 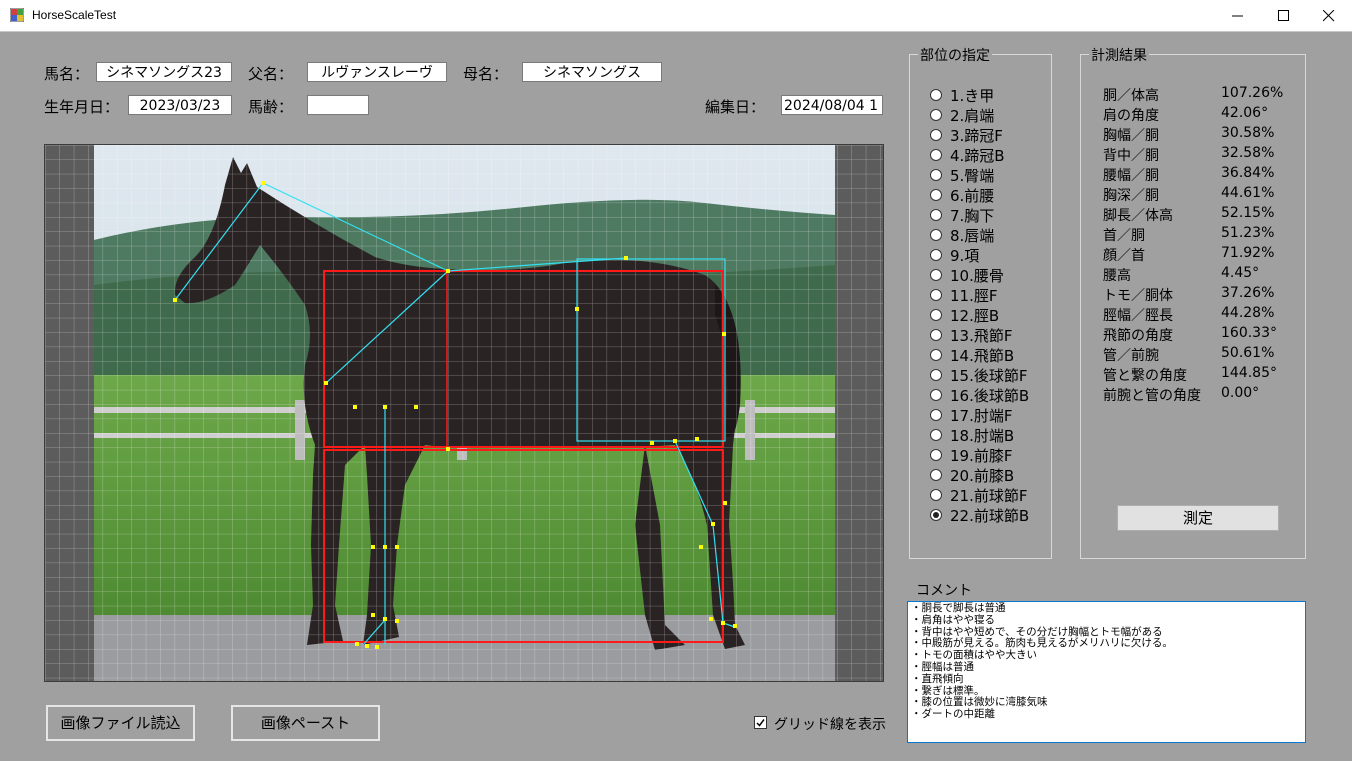 What do you see at coordinates (982, 435) in the screenshot?
I see `part-radio-label: 18.肘端B` at bounding box center [982, 435].